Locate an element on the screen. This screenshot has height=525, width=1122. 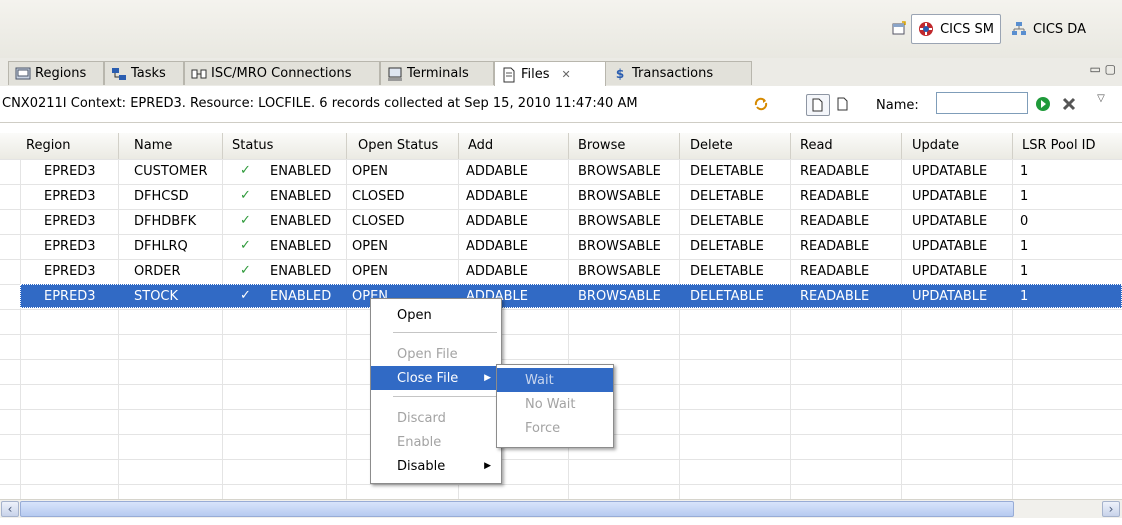
minimize-icon: ▭ is located at coordinates (1094, 69).